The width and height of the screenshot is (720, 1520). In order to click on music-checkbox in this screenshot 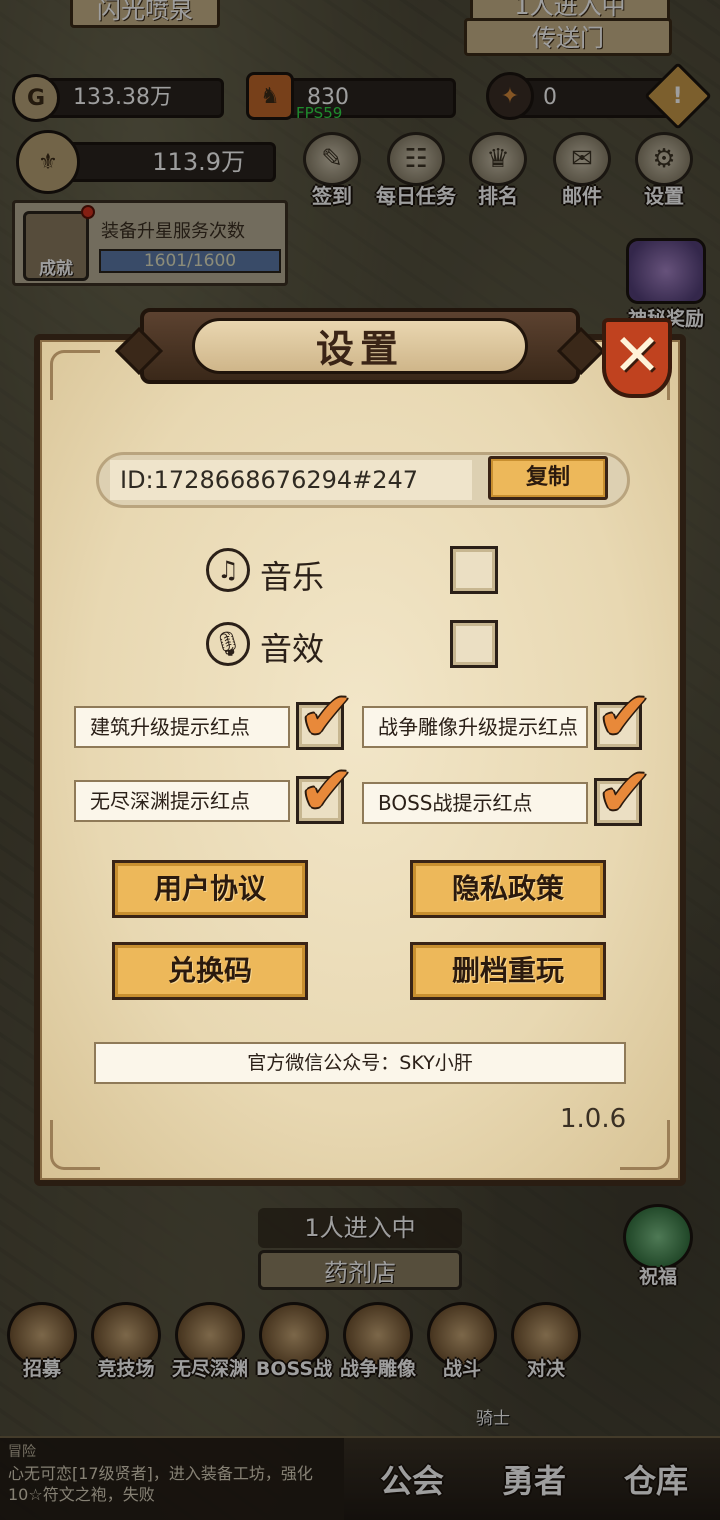, I will do `click(474, 570)`.